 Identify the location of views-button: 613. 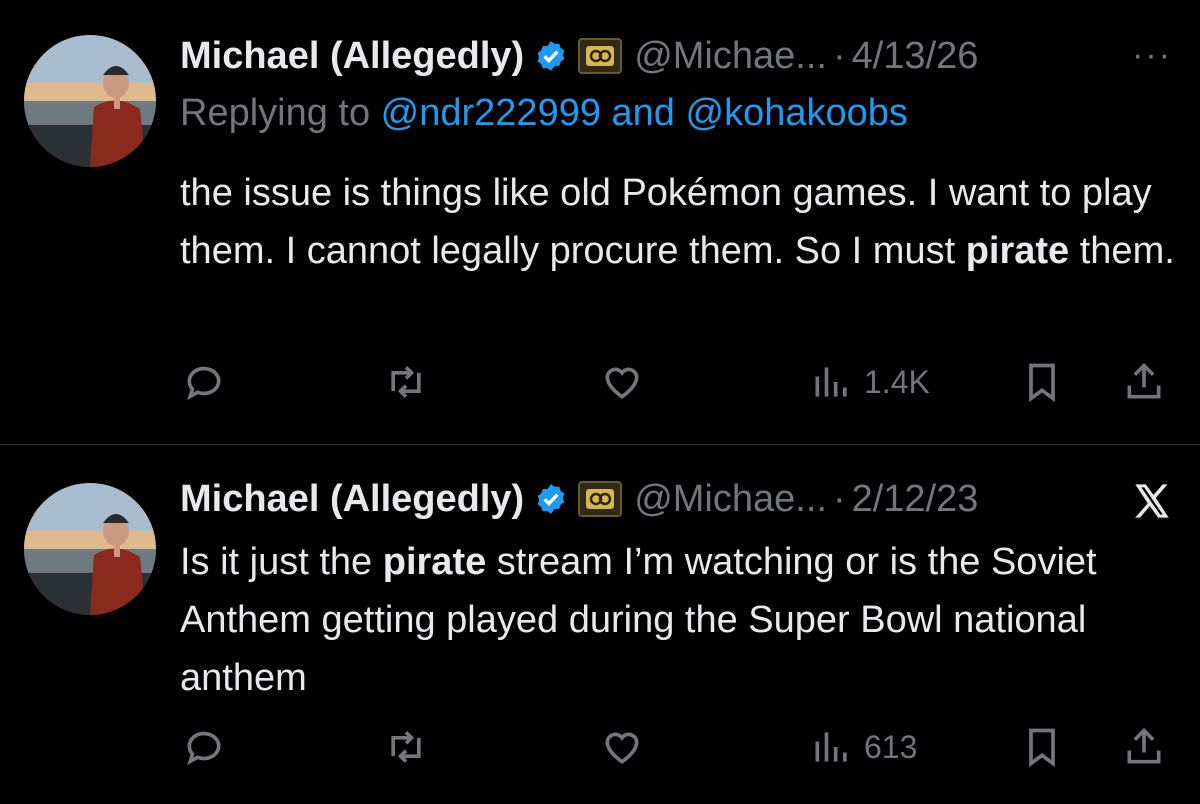
(863, 747).